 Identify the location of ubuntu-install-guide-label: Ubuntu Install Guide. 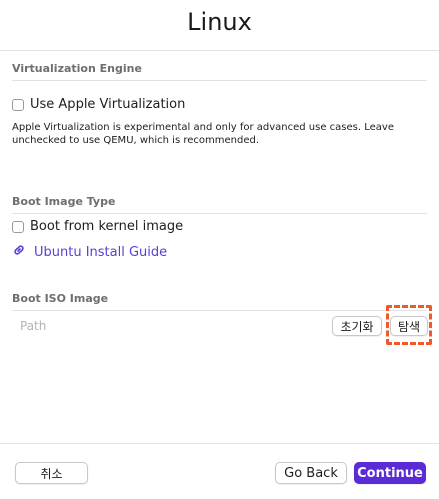
(101, 252).